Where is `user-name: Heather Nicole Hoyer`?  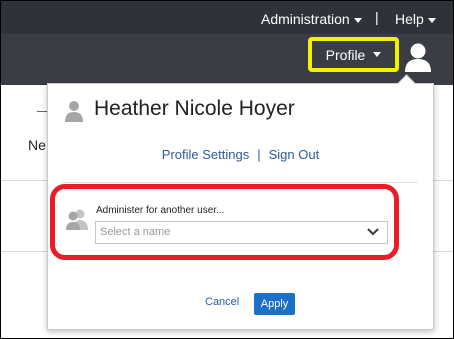 user-name: Heather Nicole Hoyer is located at coordinates (194, 108).